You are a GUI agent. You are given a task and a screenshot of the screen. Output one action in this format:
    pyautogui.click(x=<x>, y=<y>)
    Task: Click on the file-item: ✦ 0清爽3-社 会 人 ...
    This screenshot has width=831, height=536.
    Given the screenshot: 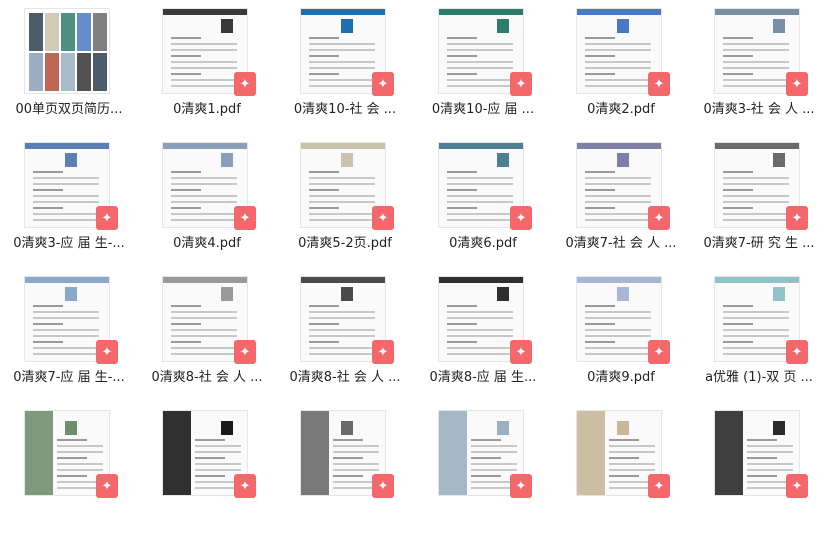 What is the action you would take?
    pyautogui.click(x=759, y=67)
    